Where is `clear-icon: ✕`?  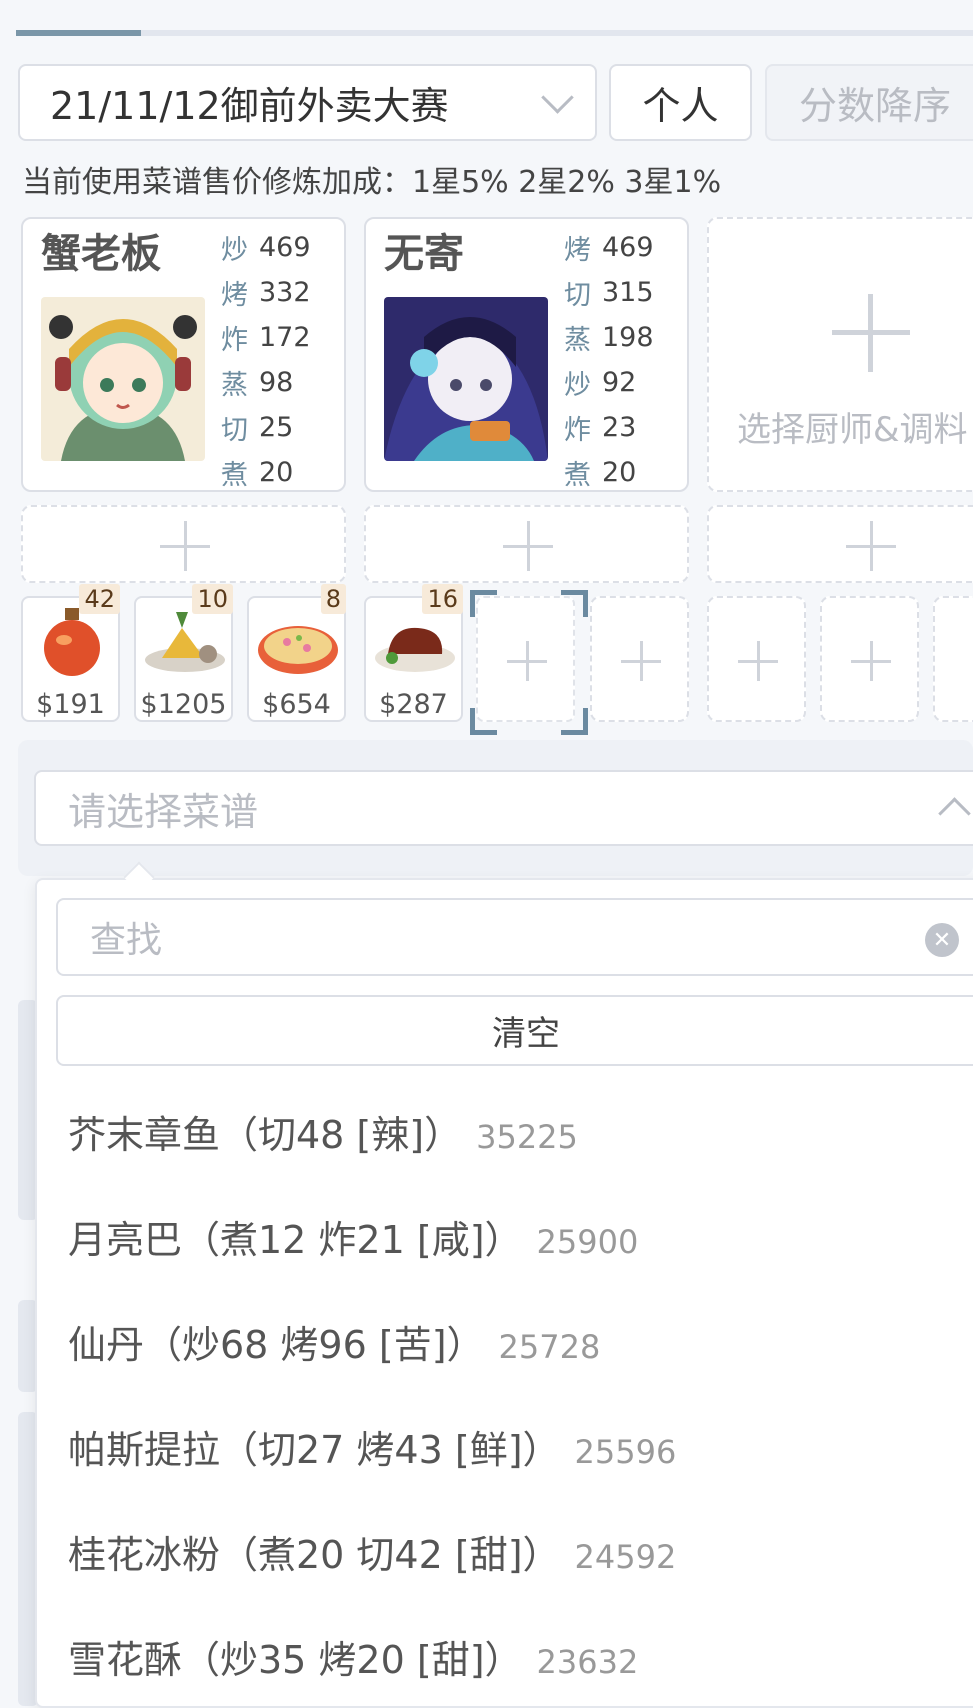 clear-icon: ✕ is located at coordinates (942, 940).